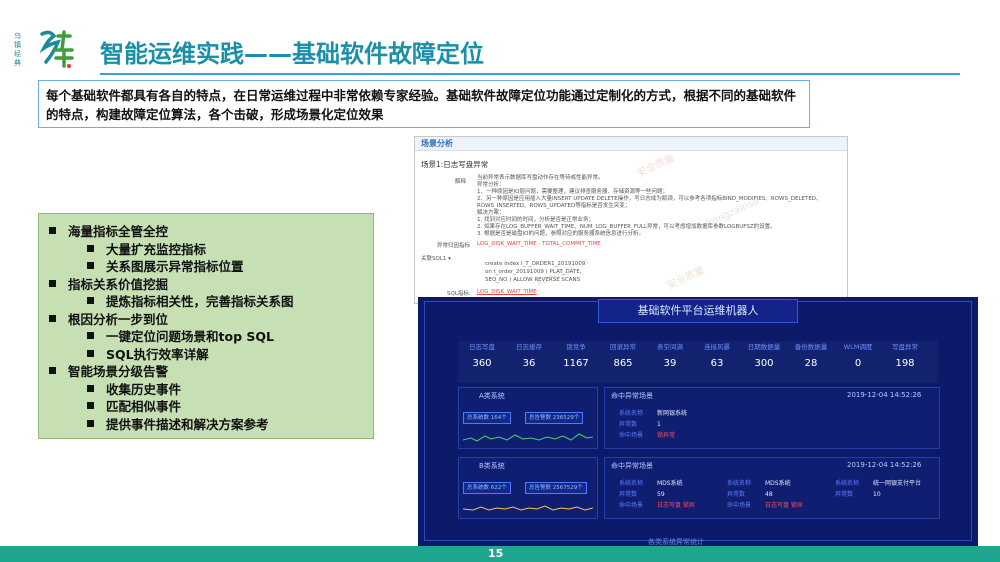 The image size is (1000, 562). Describe the element at coordinates (878, 482) in the screenshot. I see `scene-b-field: 系统名称 统一网银支付平台` at that location.